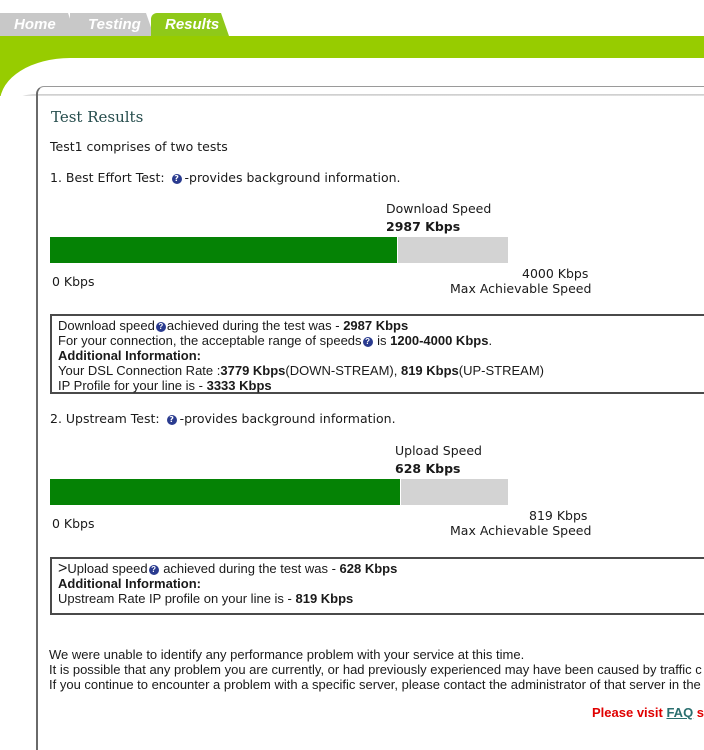 The width and height of the screenshot is (704, 750). Describe the element at coordinates (106, 325) in the screenshot. I see `download-info-prefix: Download speed` at that location.